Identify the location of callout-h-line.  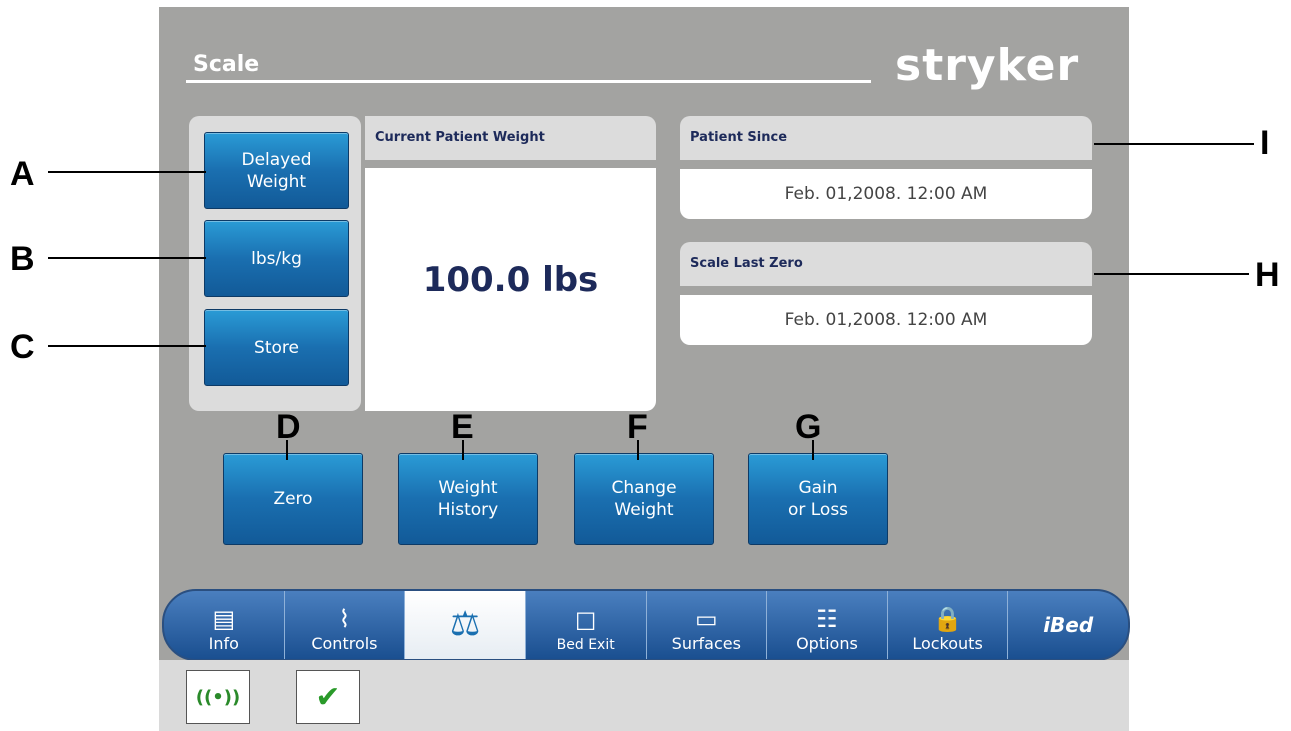
(1171, 274).